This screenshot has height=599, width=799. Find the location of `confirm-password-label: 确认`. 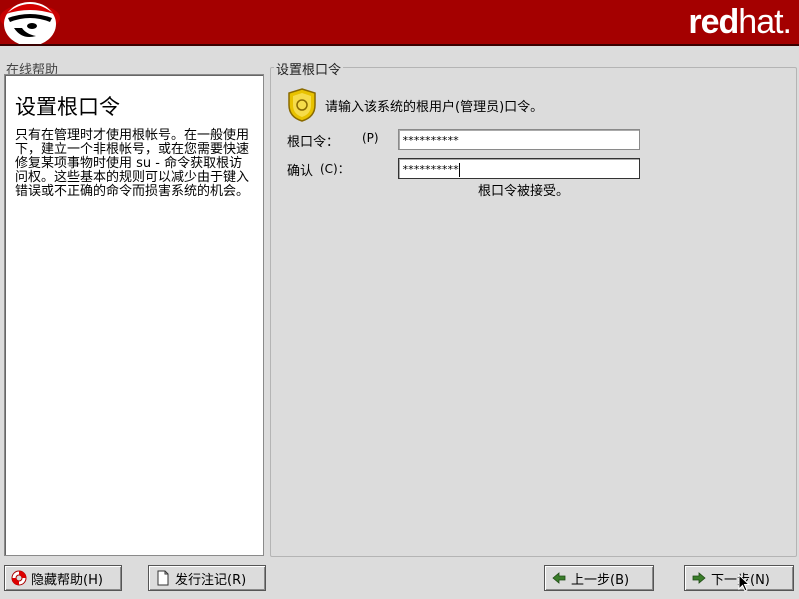

confirm-password-label: 确认 is located at coordinates (300, 171).